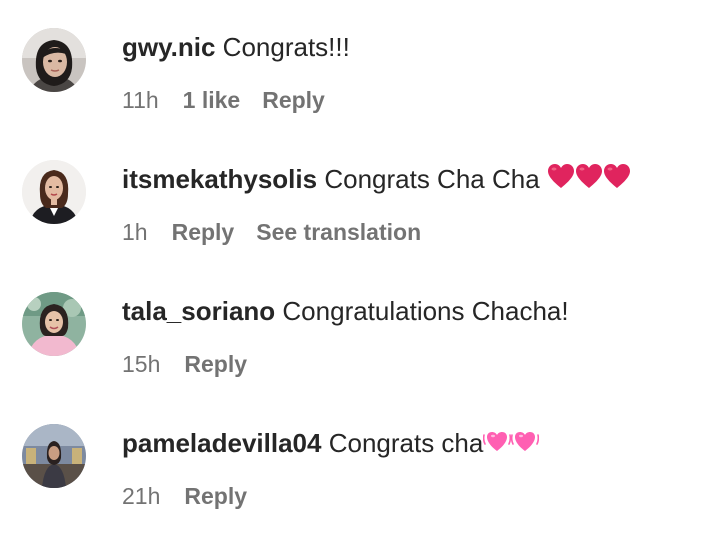  I want to click on avatar-image-pameladevilla04, so click(54, 456).